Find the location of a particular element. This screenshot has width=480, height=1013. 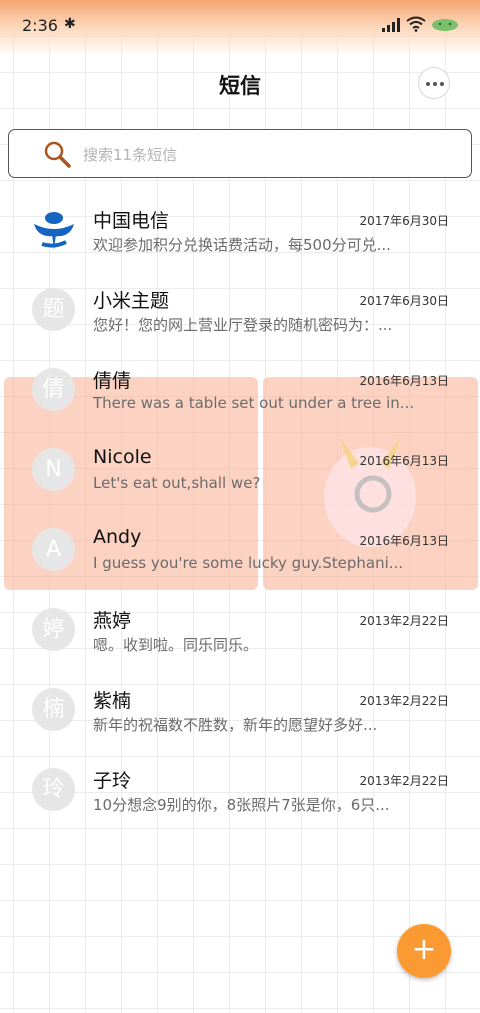

avatar: A is located at coordinates (53, 549).